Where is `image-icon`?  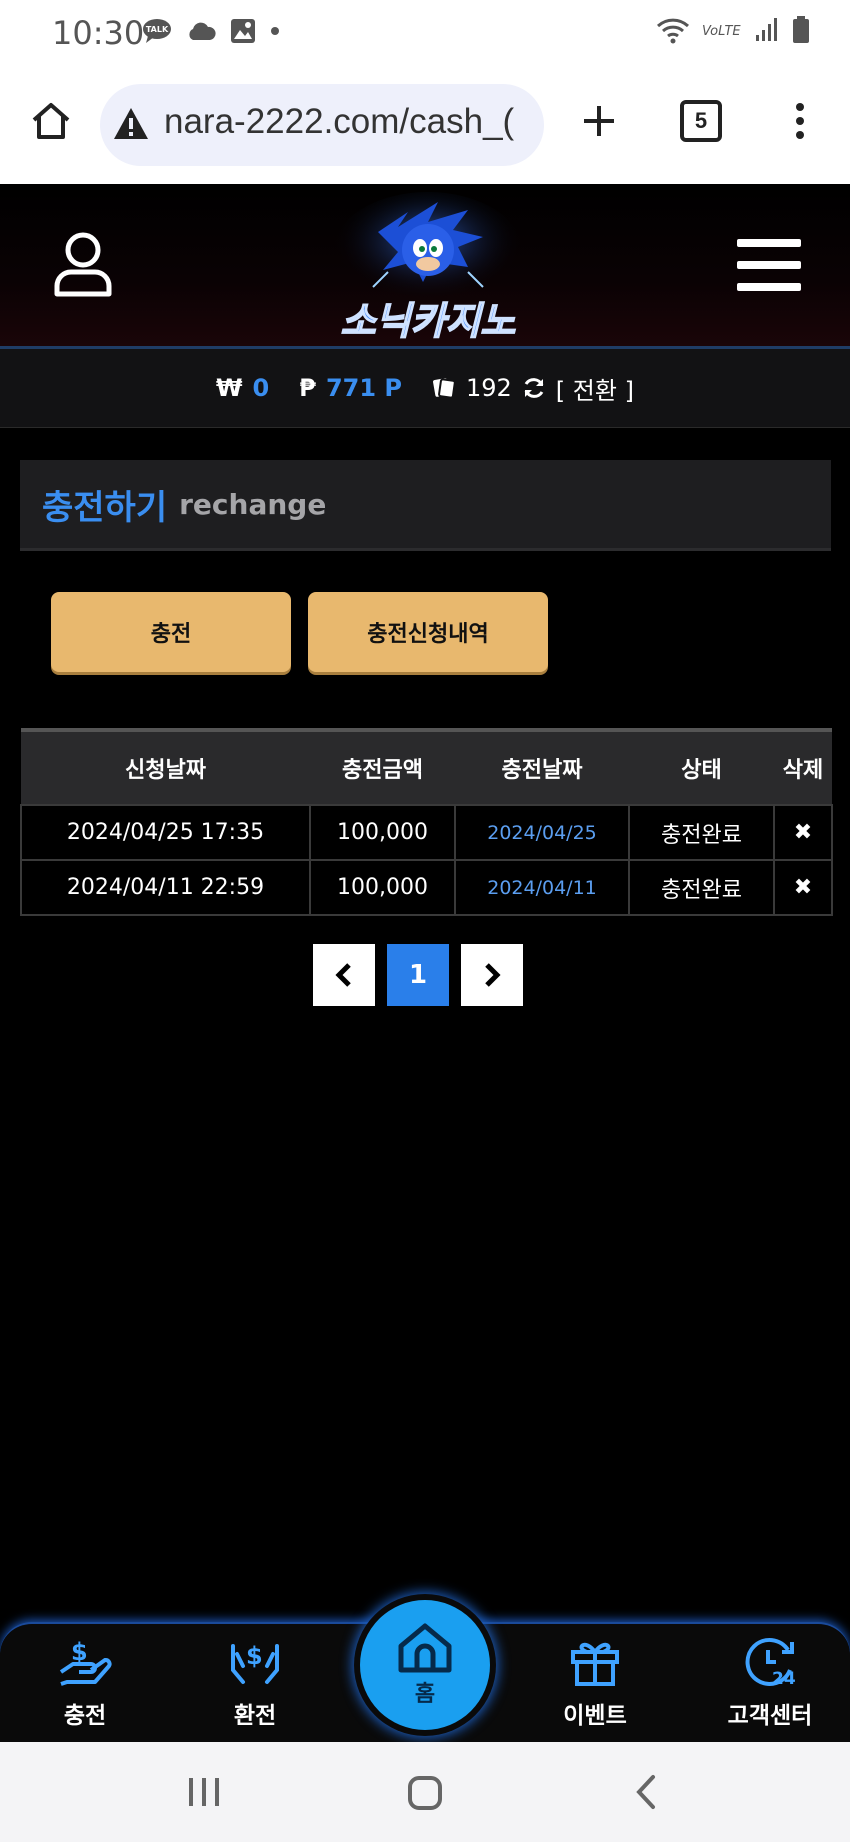 image-icon is located at coordinates (243, 31).